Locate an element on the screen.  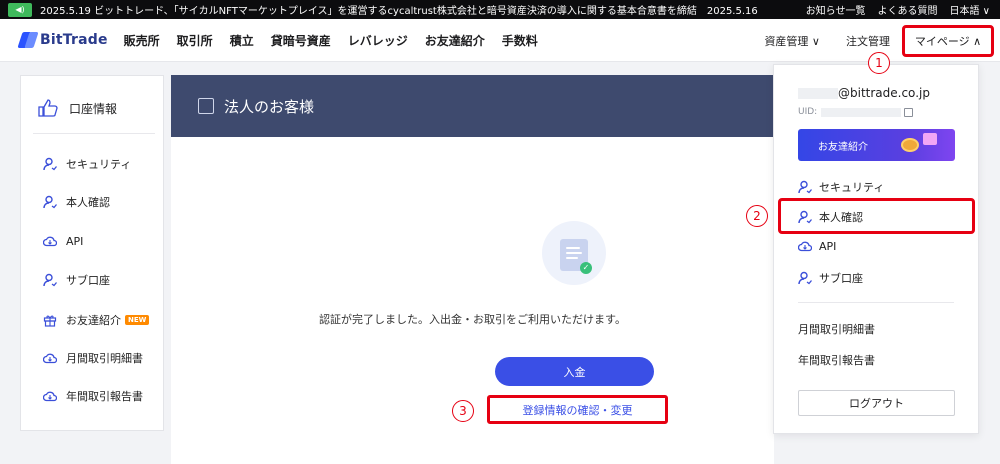
user-uid: UID: is located at coordinates (856, 112).